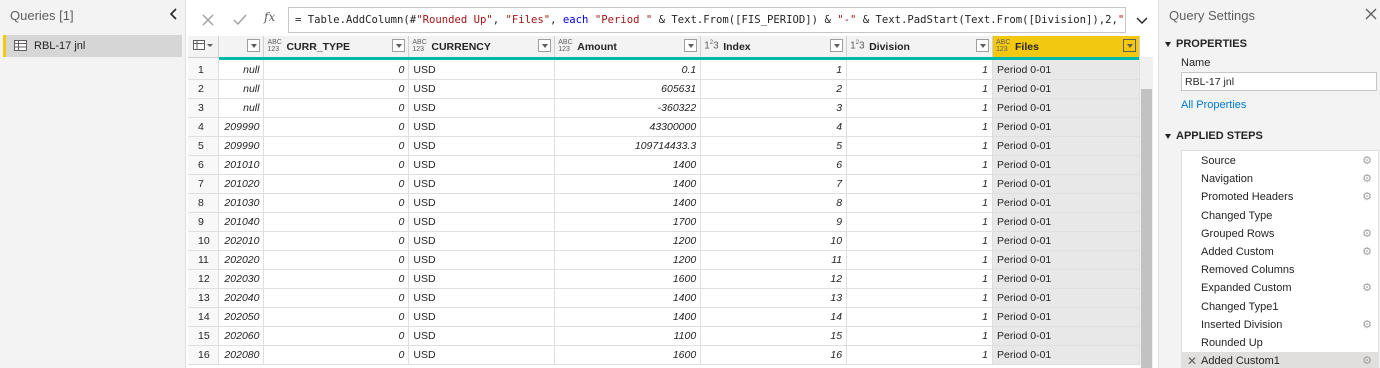 Image resolution: width=1380 pixels, height=368 pixels. Describe the element at coordinates (774, 203) in the screenshot. I see `table-cell: 8` at that location.